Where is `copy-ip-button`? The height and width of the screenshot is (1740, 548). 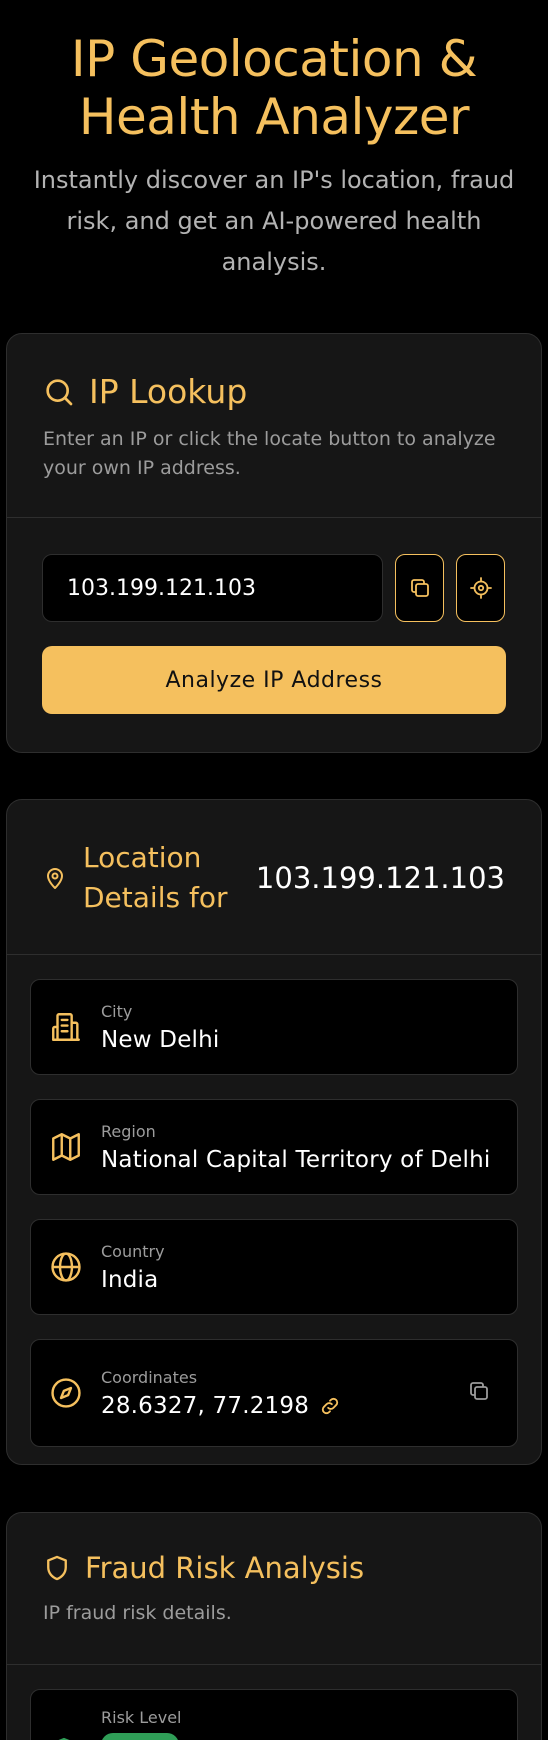 copy-ip-button is located at coordinates (419, 588).